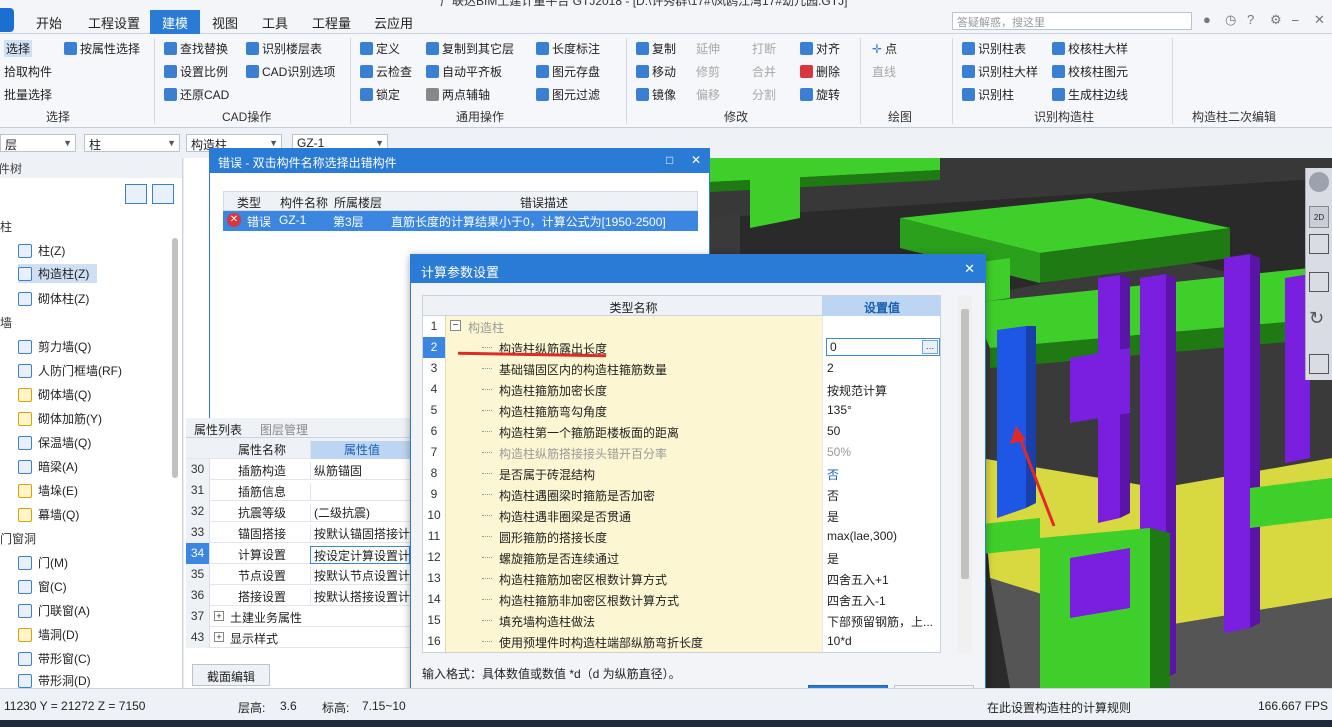  I want to click on extend-button: 延伸, so click(708, 48).